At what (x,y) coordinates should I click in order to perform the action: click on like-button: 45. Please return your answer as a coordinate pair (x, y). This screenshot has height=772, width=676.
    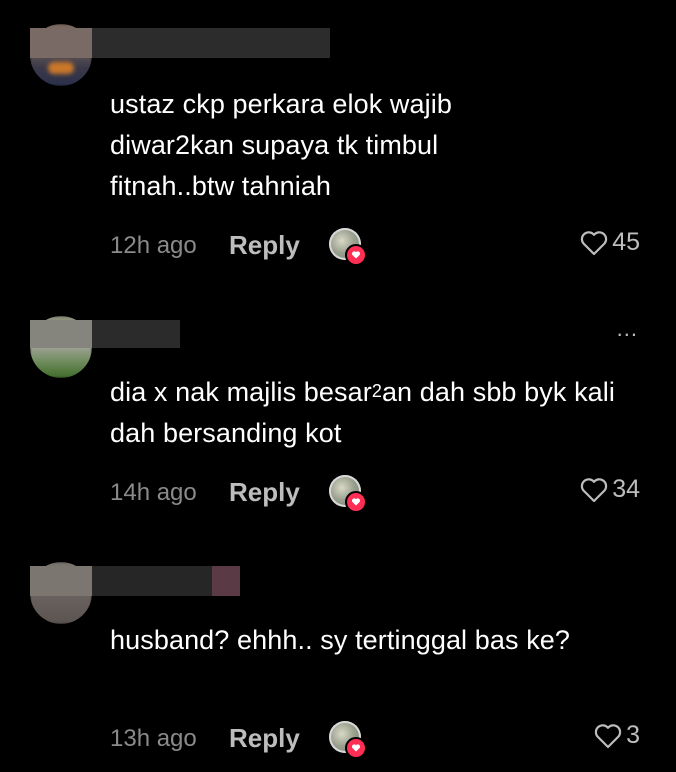
    Looking at the image, I should click on (609, 242).